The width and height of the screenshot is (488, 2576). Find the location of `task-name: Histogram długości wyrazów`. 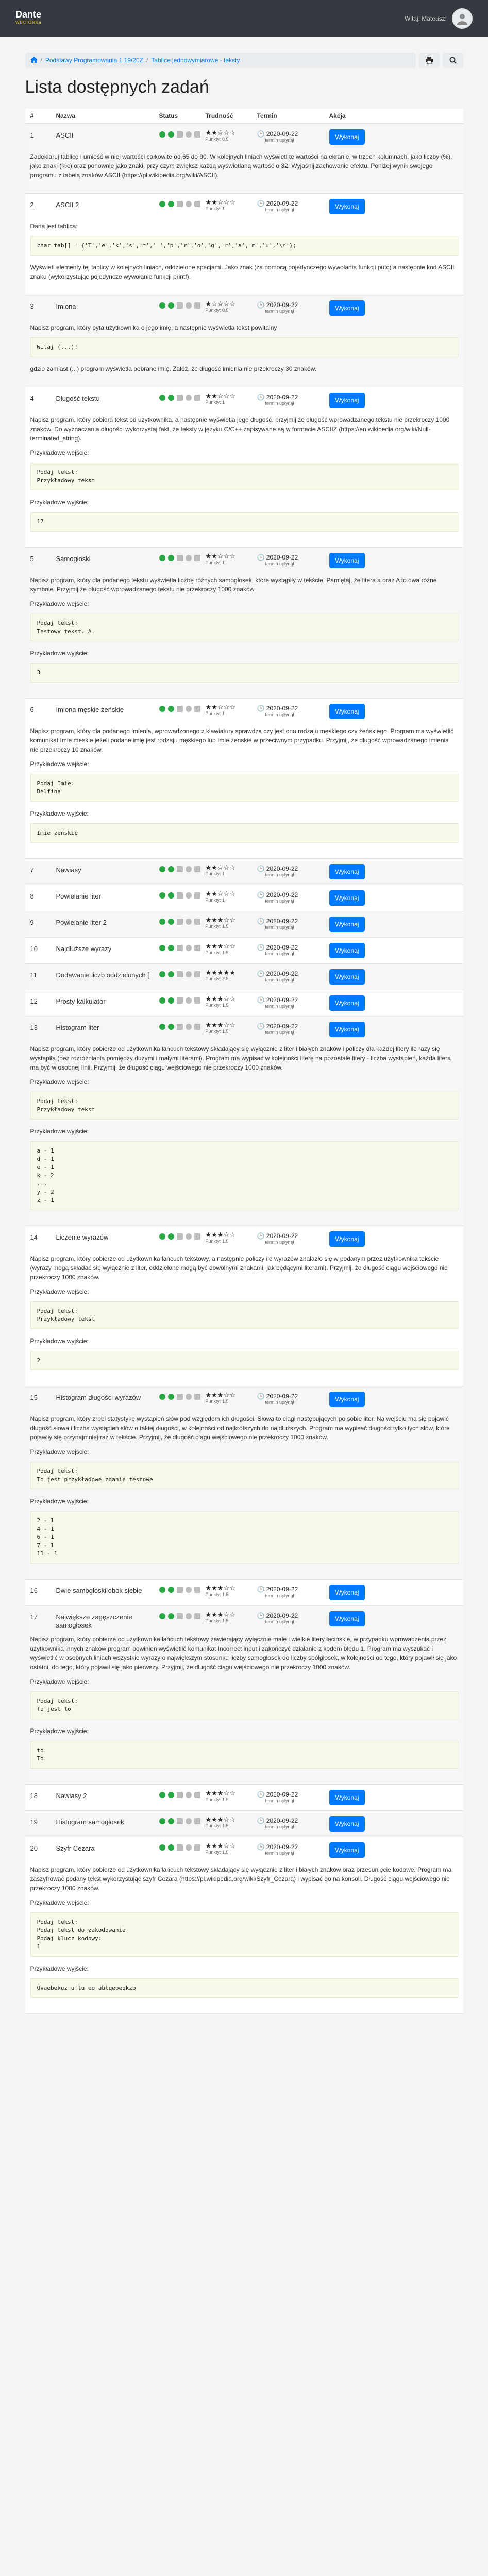

task-name: Histogram długości wyrazów is located at coordinates (107, 1397).